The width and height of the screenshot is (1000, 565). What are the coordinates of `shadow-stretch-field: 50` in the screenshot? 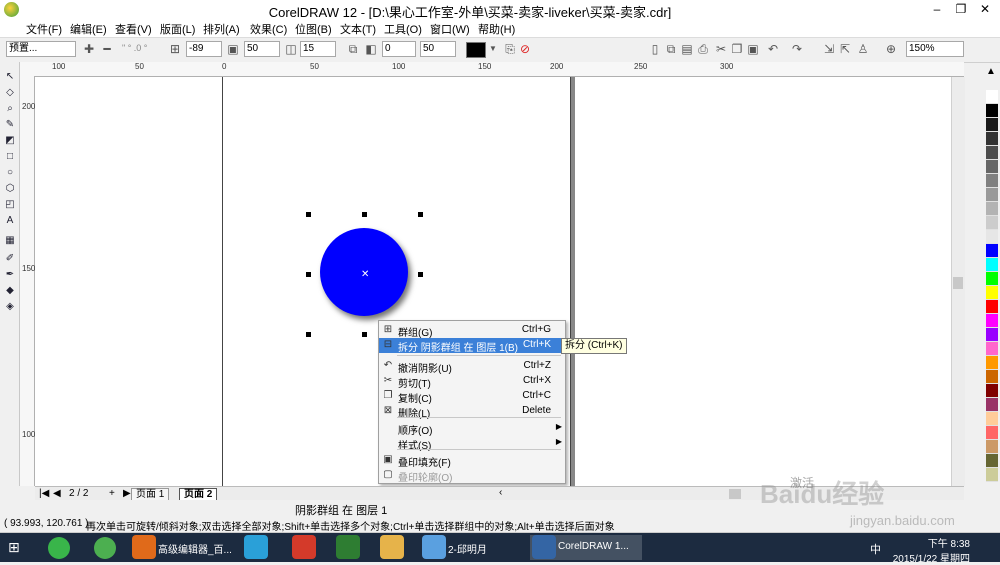 It's located at (438, 49).